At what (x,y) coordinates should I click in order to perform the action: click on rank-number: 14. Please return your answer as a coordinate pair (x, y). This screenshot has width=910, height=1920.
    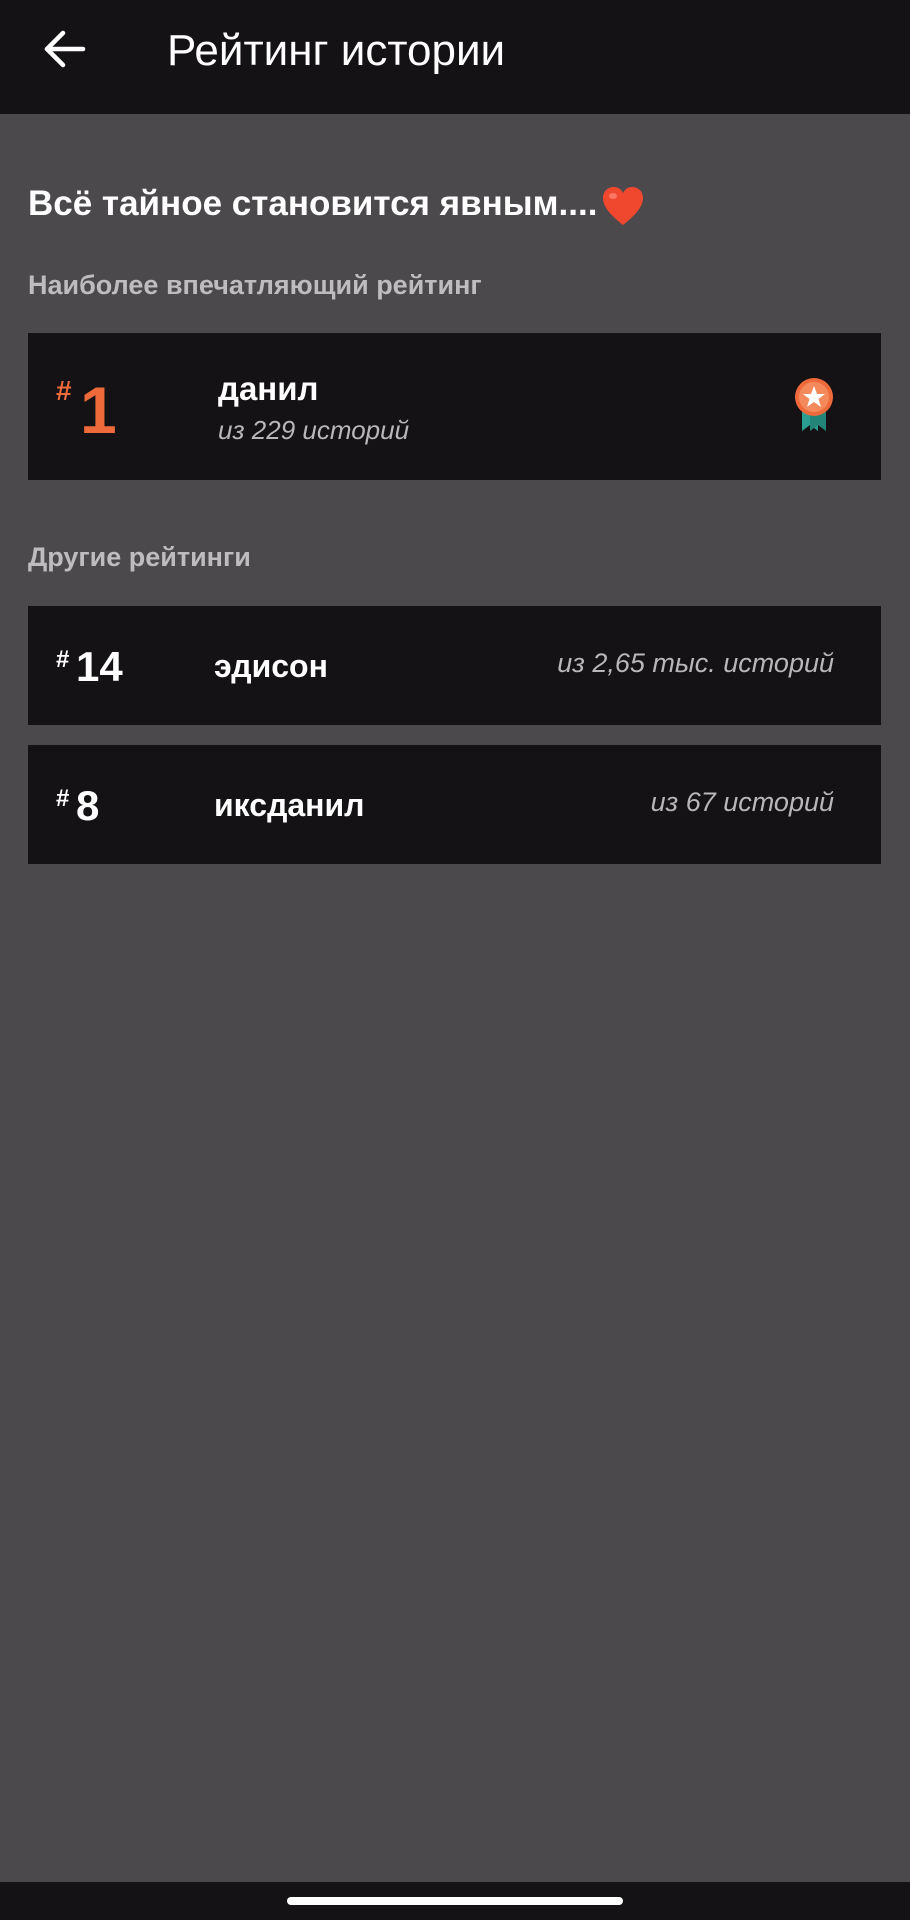
    Looking at the image, I should click on (99, 666).